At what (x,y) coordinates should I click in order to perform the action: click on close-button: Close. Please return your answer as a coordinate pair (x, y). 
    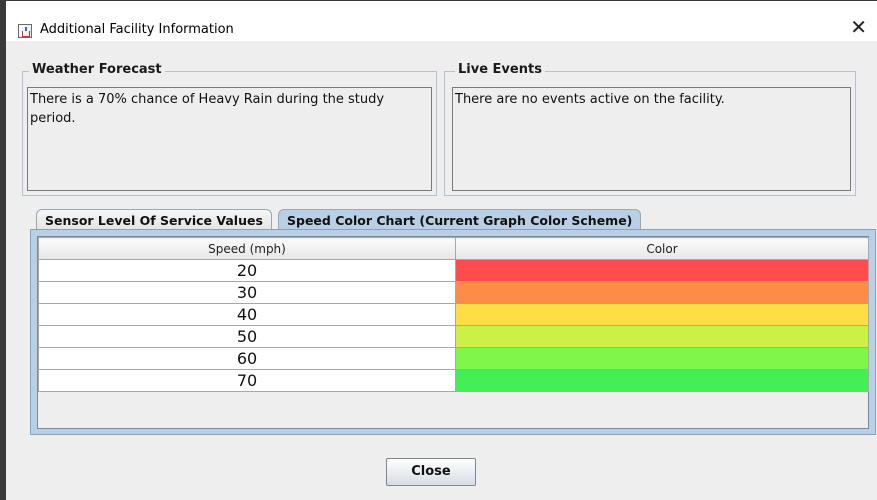
    Looking at the image, I should click on (431, 472).